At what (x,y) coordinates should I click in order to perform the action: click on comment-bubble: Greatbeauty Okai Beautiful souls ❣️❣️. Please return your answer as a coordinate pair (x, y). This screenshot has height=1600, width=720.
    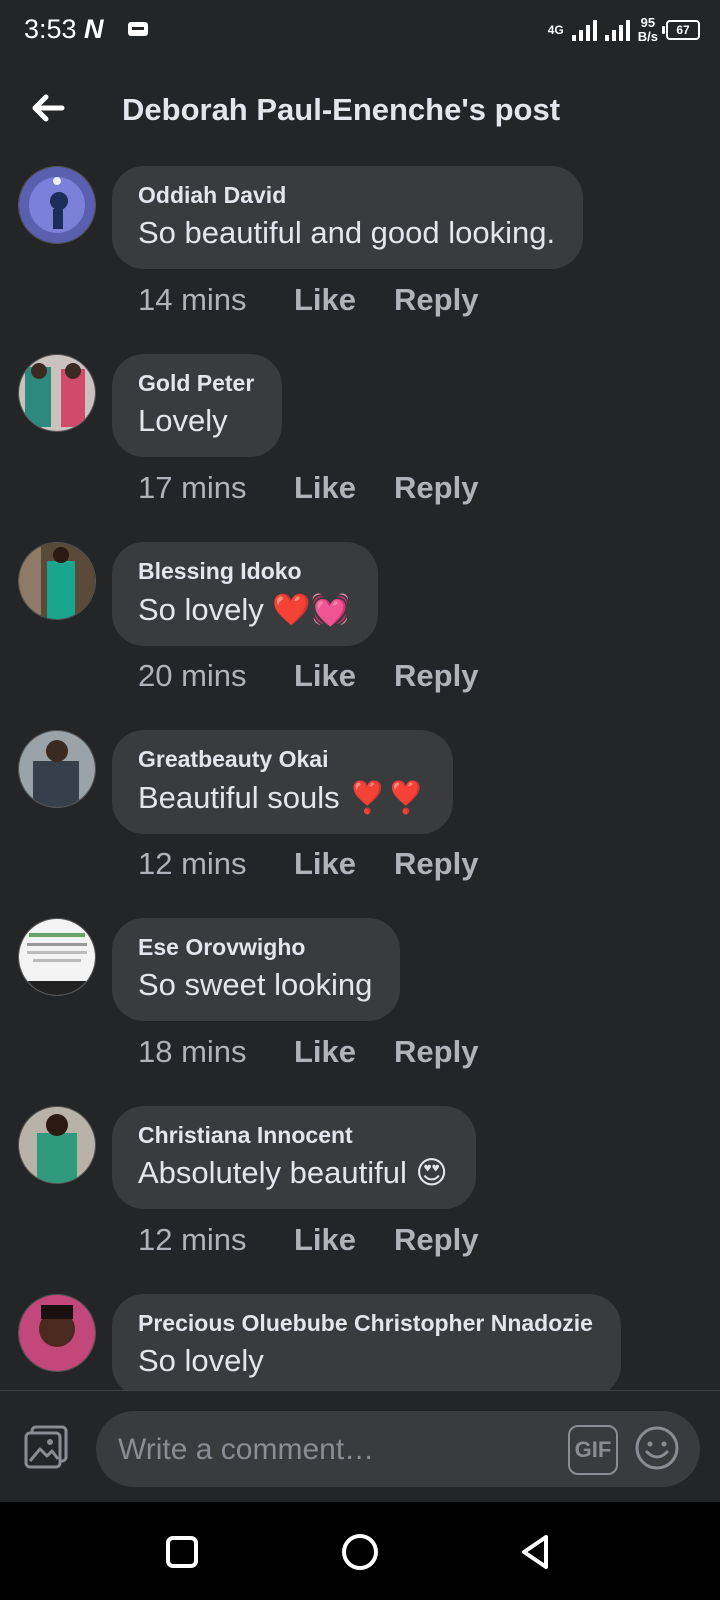
    Looking at the image, I should click on (283, 782).